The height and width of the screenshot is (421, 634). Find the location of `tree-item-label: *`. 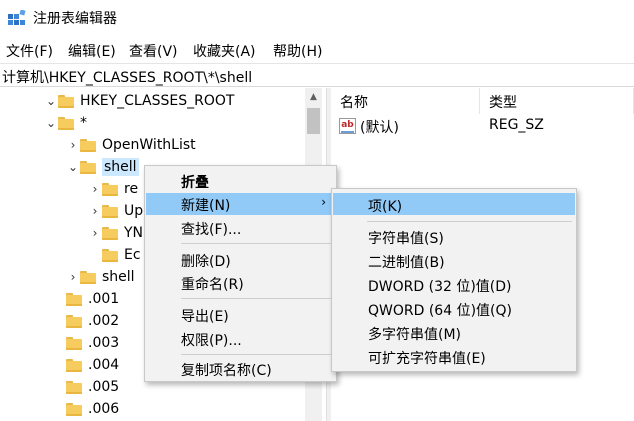

tree-item-label: * is located at coordinates (83, 123).